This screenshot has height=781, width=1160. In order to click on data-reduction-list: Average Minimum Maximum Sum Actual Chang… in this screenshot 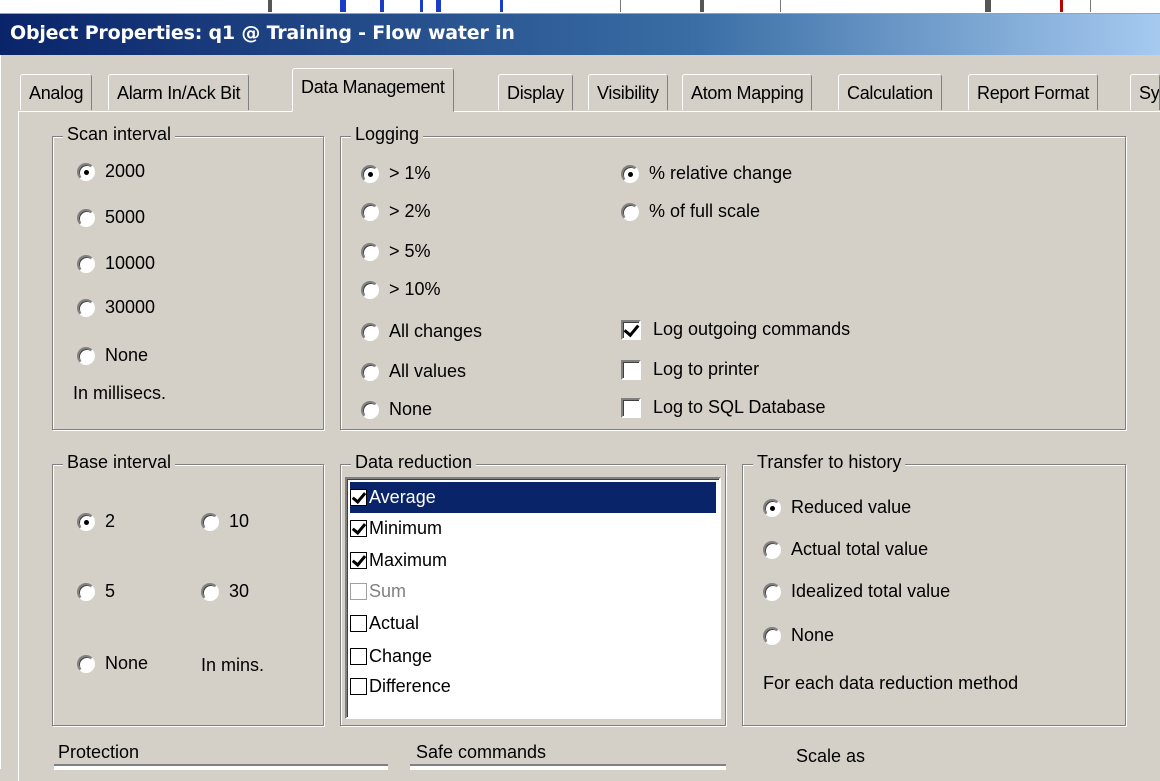, I will do `click(533, 598)`.